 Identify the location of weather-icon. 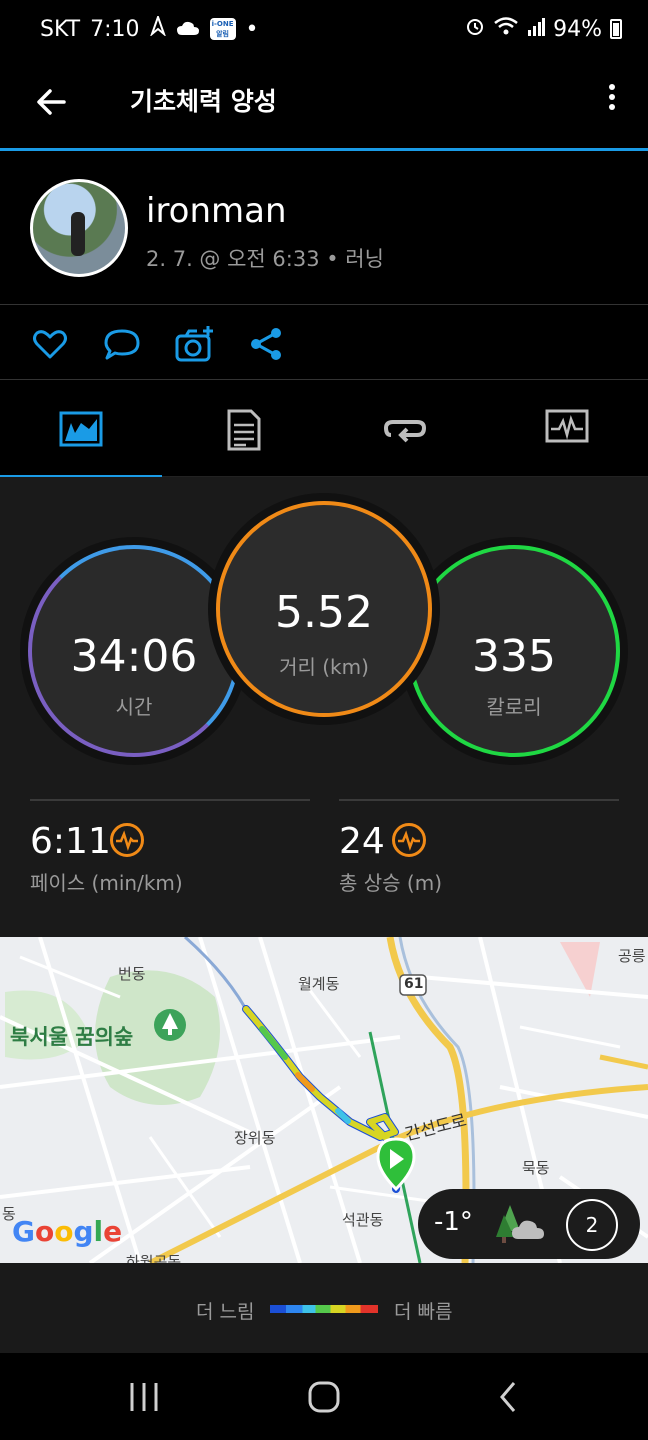
(520, 1226).